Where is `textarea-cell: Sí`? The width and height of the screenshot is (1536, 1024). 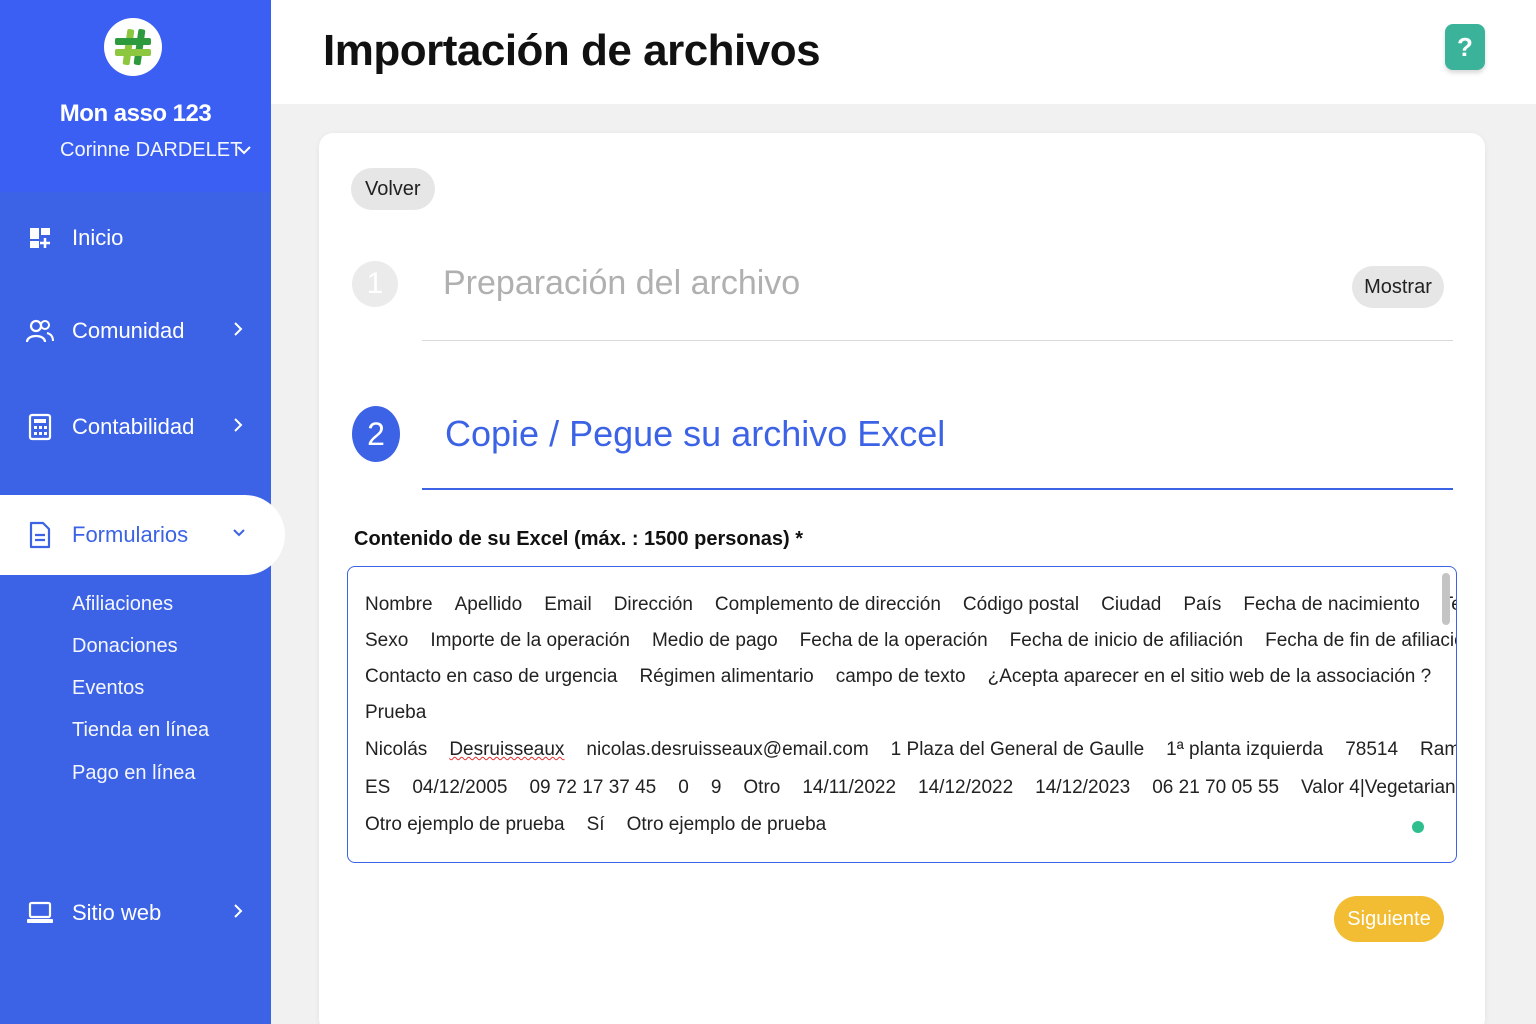 textarea-cell: Sí is located at coordinates (595, 824).